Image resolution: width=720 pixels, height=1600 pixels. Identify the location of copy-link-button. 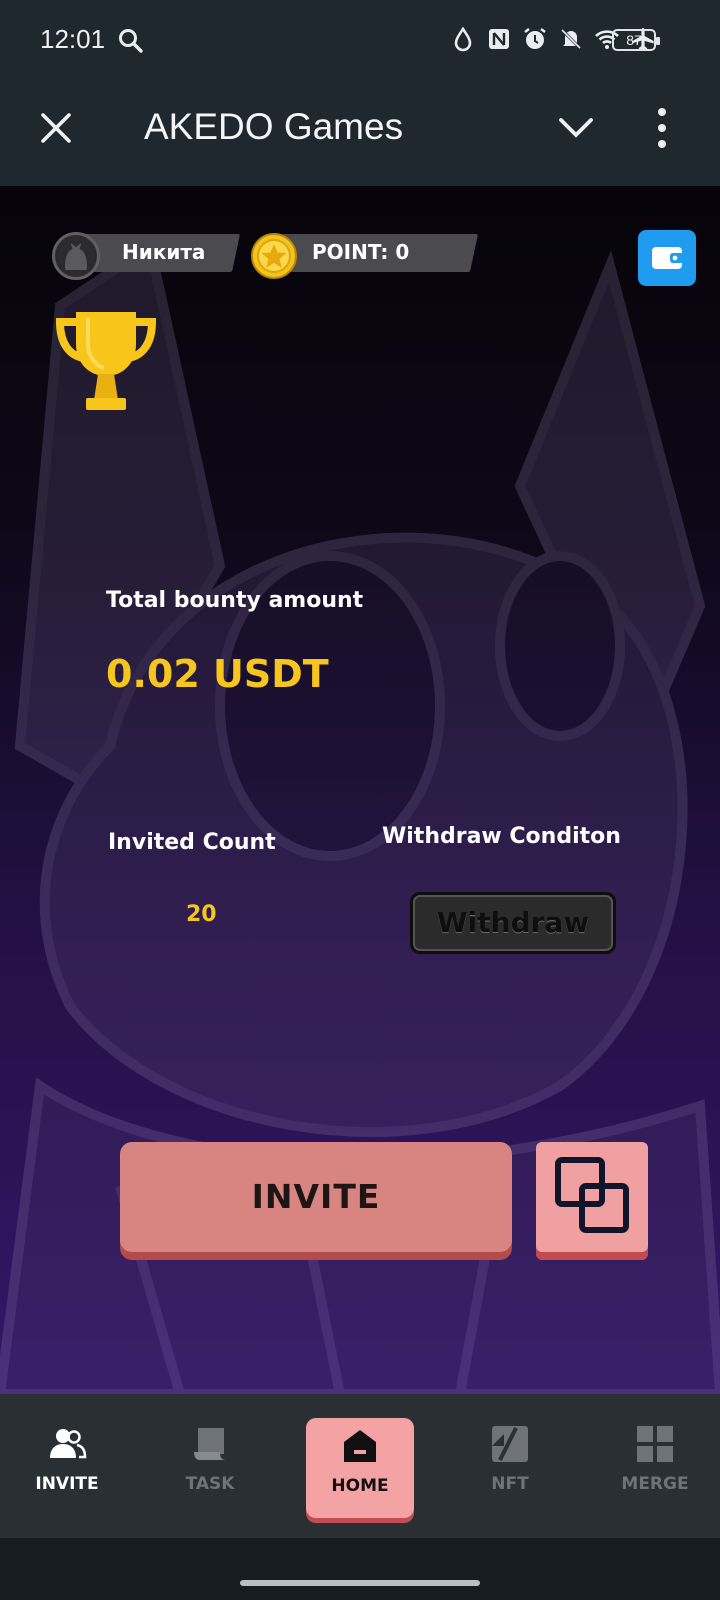
(592, 1197).